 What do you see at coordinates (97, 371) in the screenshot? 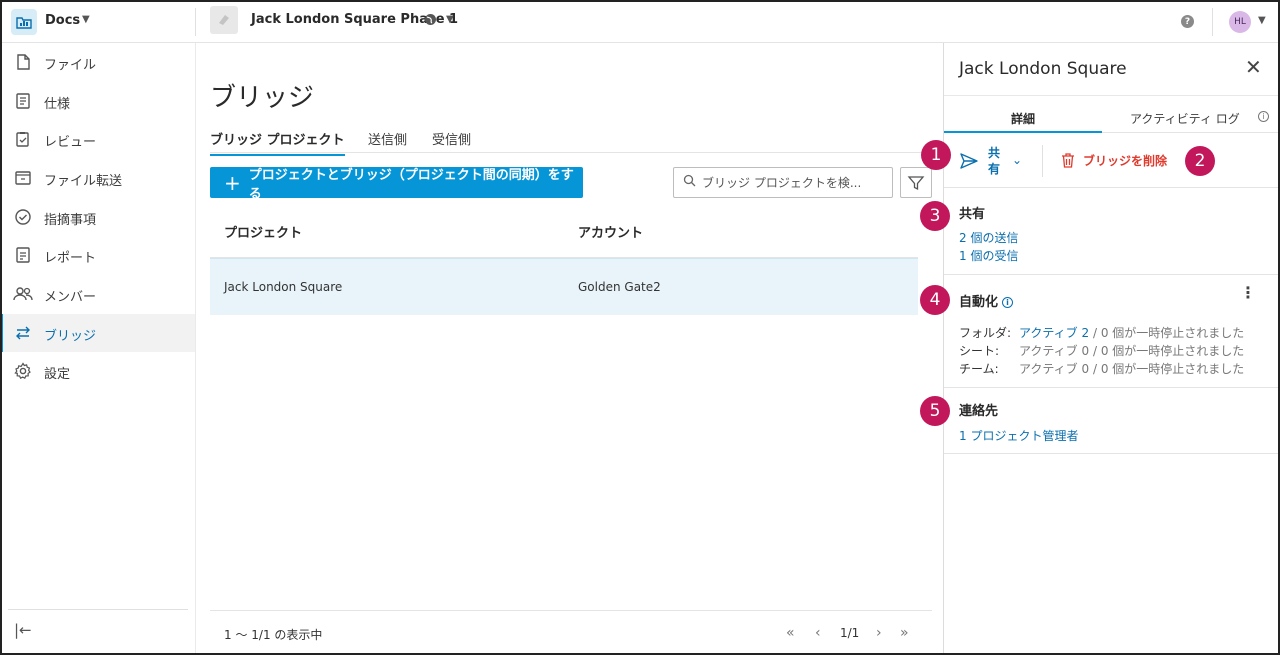
I see `sidebar-item-settings: 設定` at bounding box center [97, 371].